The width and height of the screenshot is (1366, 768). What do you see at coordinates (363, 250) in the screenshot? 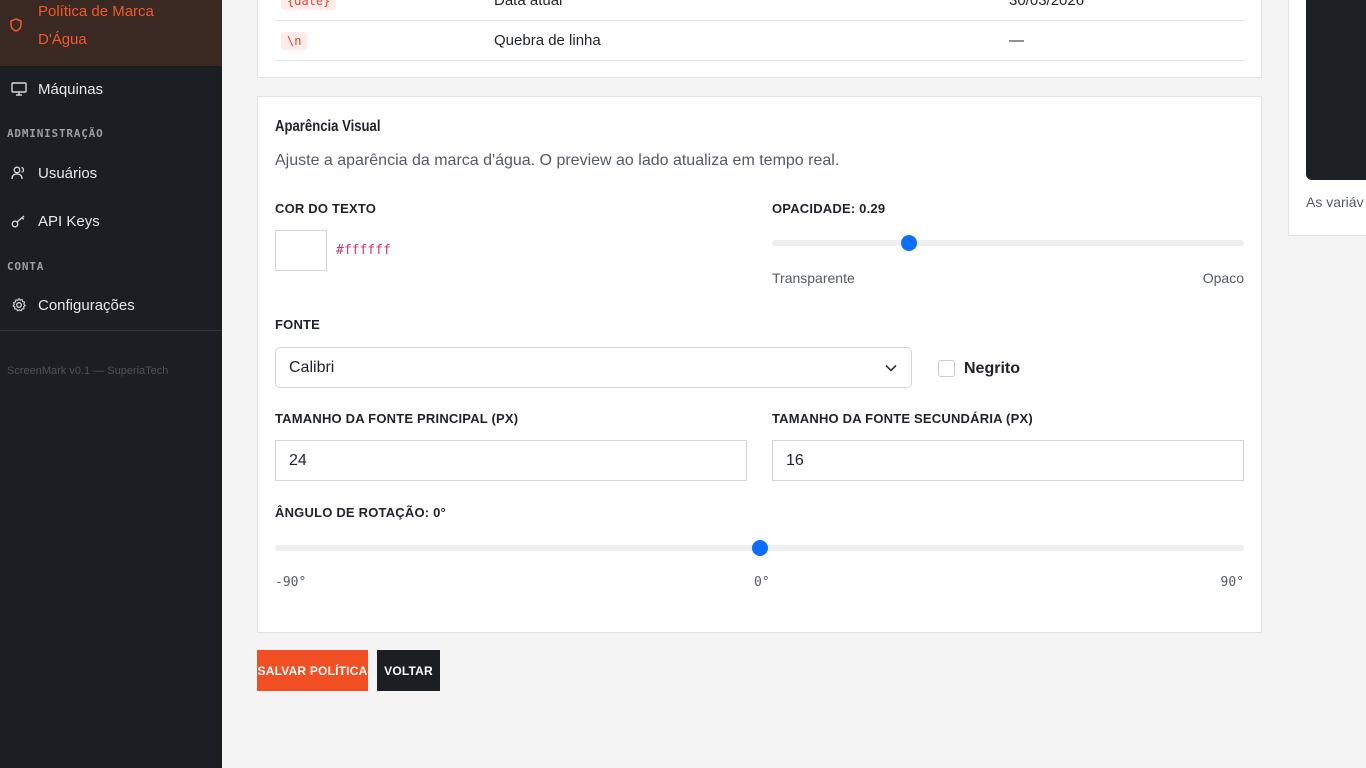
I see `color-hex-value: #ffffff` at bounding box center [363, 250].